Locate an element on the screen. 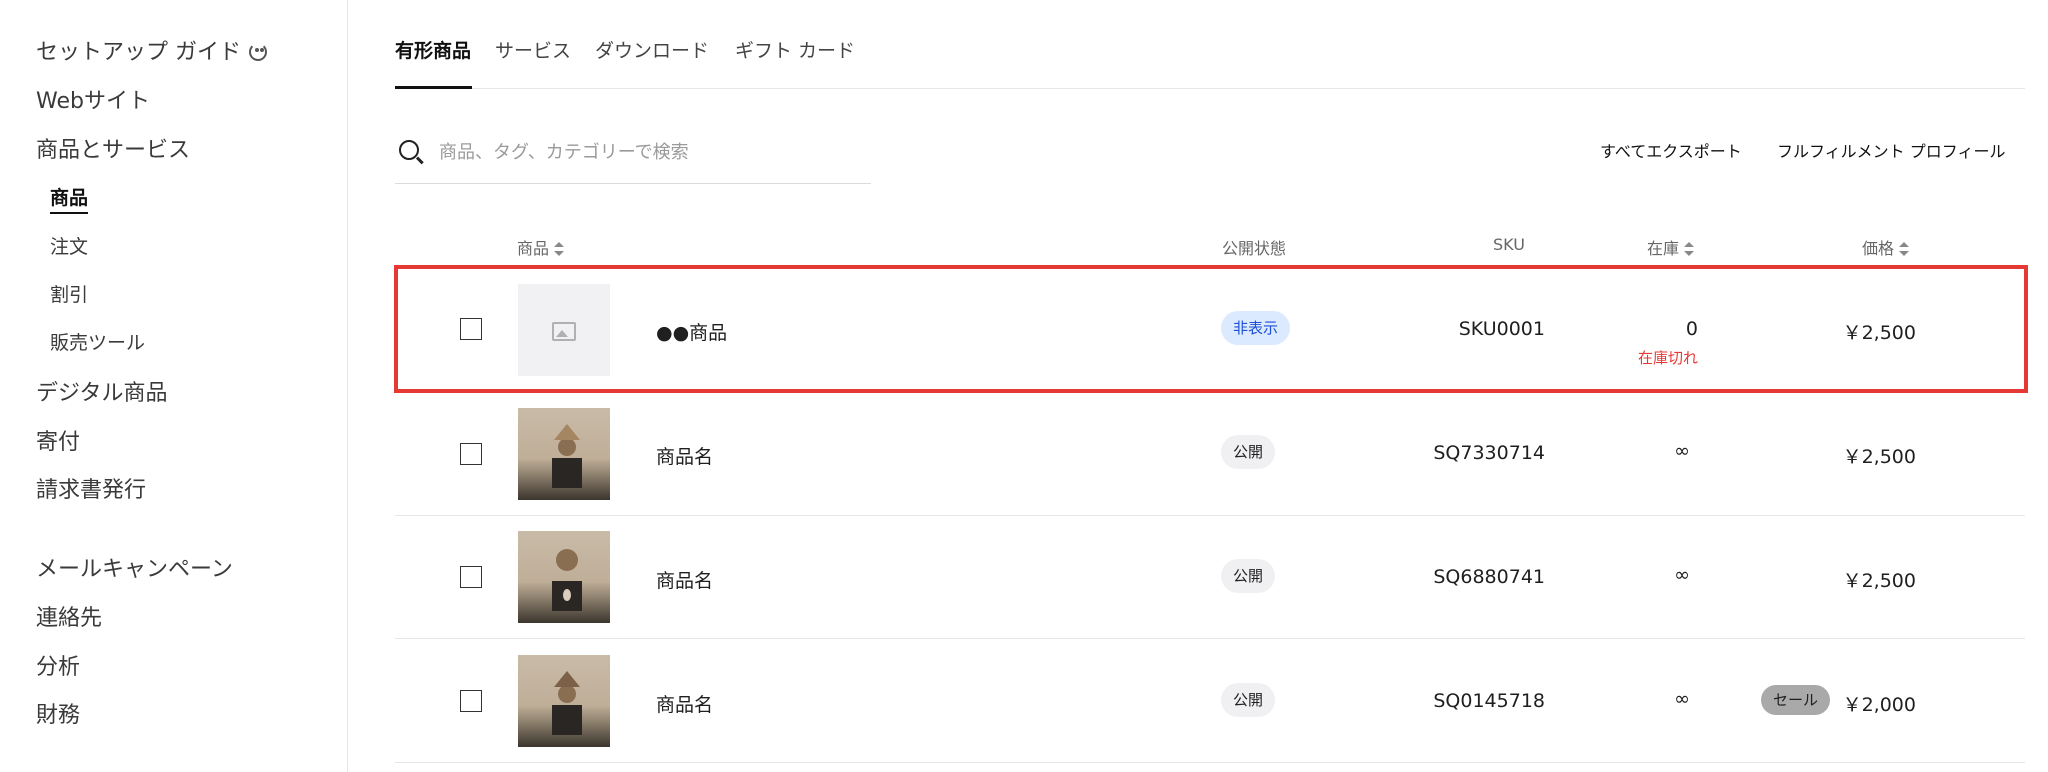 This screenshot has width=2048, height=772. sidebar-item-donations: 寄付 is located at coordinates (58, 440).